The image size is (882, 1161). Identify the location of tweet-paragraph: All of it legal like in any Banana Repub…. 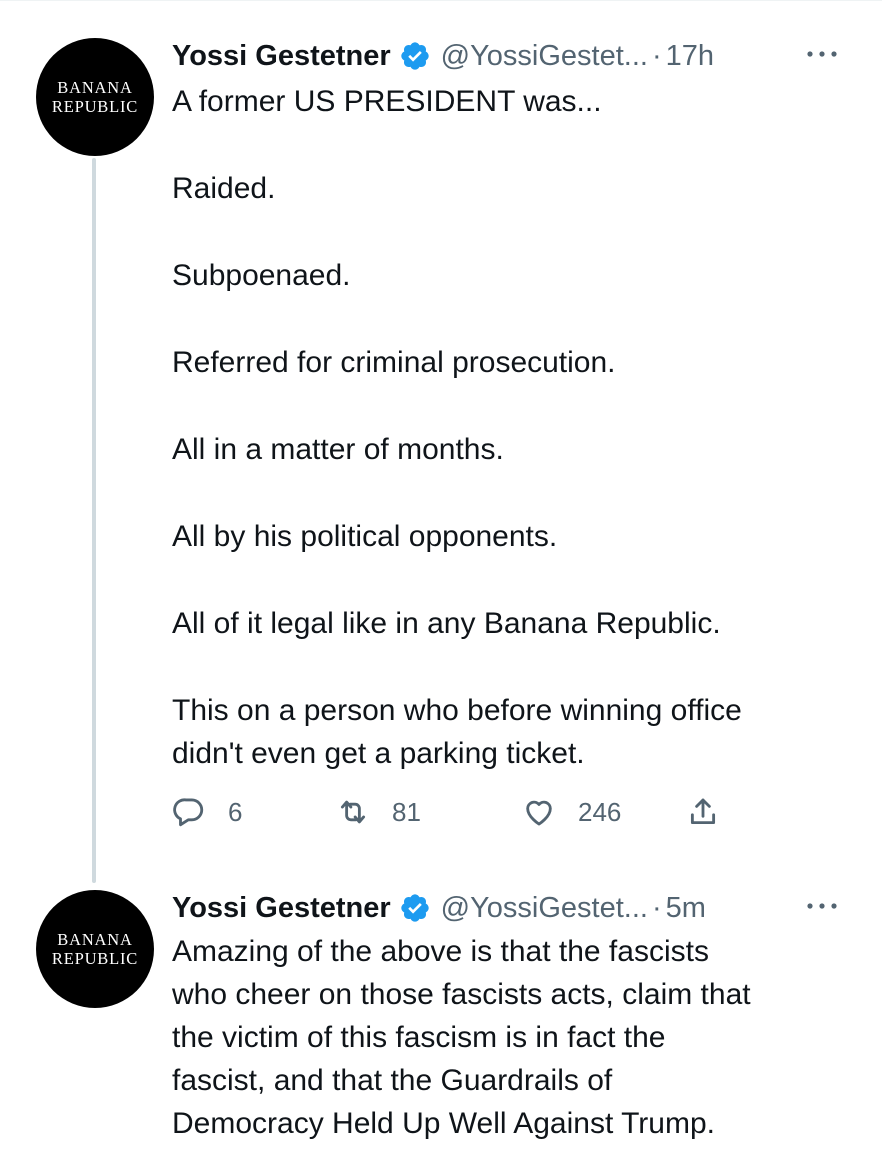
(446, 623).